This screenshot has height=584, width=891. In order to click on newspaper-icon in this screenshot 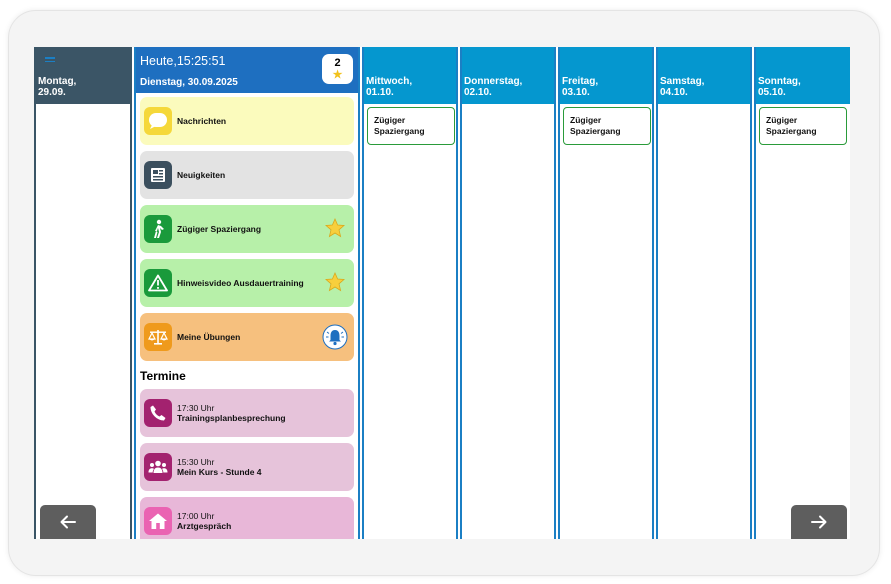, I will do `click(158, 175)`.